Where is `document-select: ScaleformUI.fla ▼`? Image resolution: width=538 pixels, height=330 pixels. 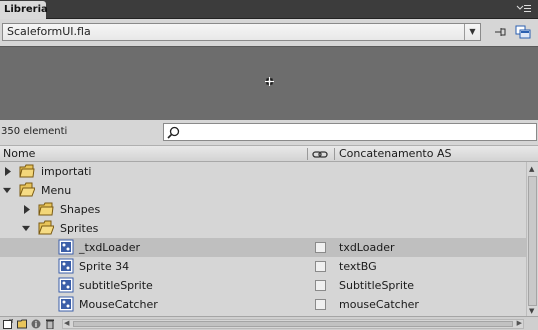 document-select: ScaleformUI.fla ▼ is located at coordinates (241, 32).